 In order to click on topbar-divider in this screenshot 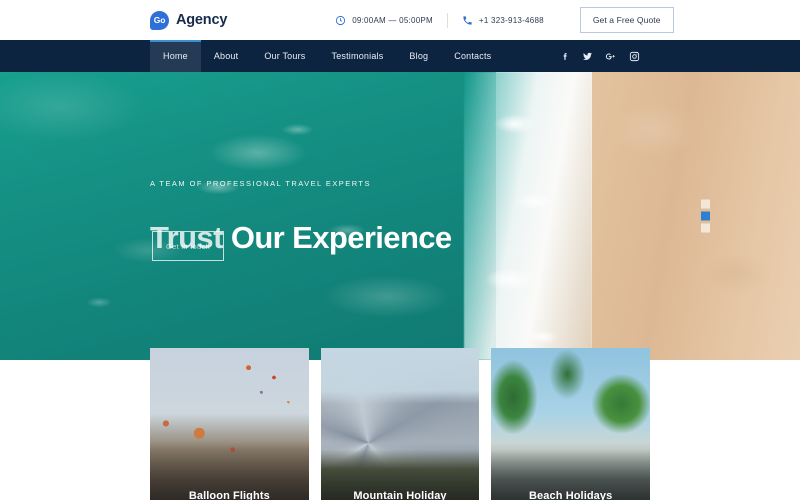, I will do `click(447, 20)`.